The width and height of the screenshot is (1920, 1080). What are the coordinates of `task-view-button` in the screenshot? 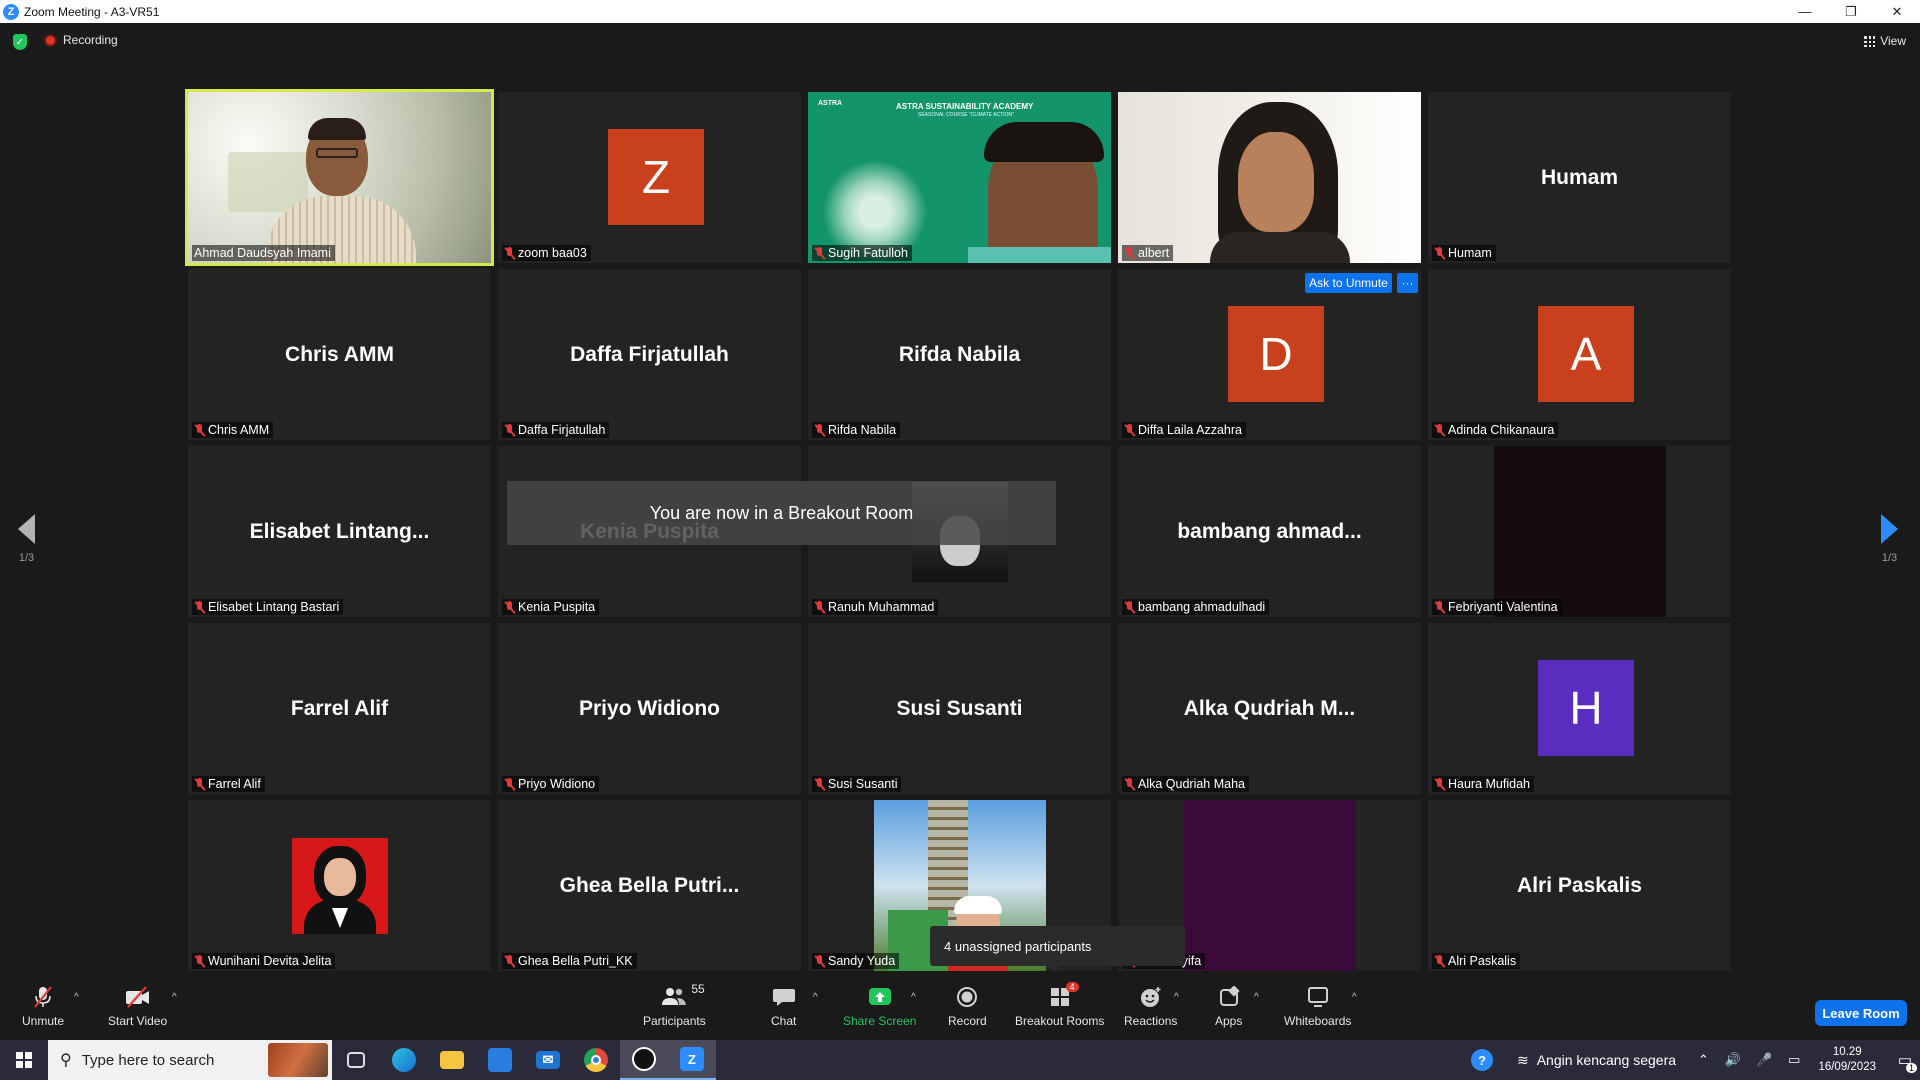 It's located at (356, 1060).